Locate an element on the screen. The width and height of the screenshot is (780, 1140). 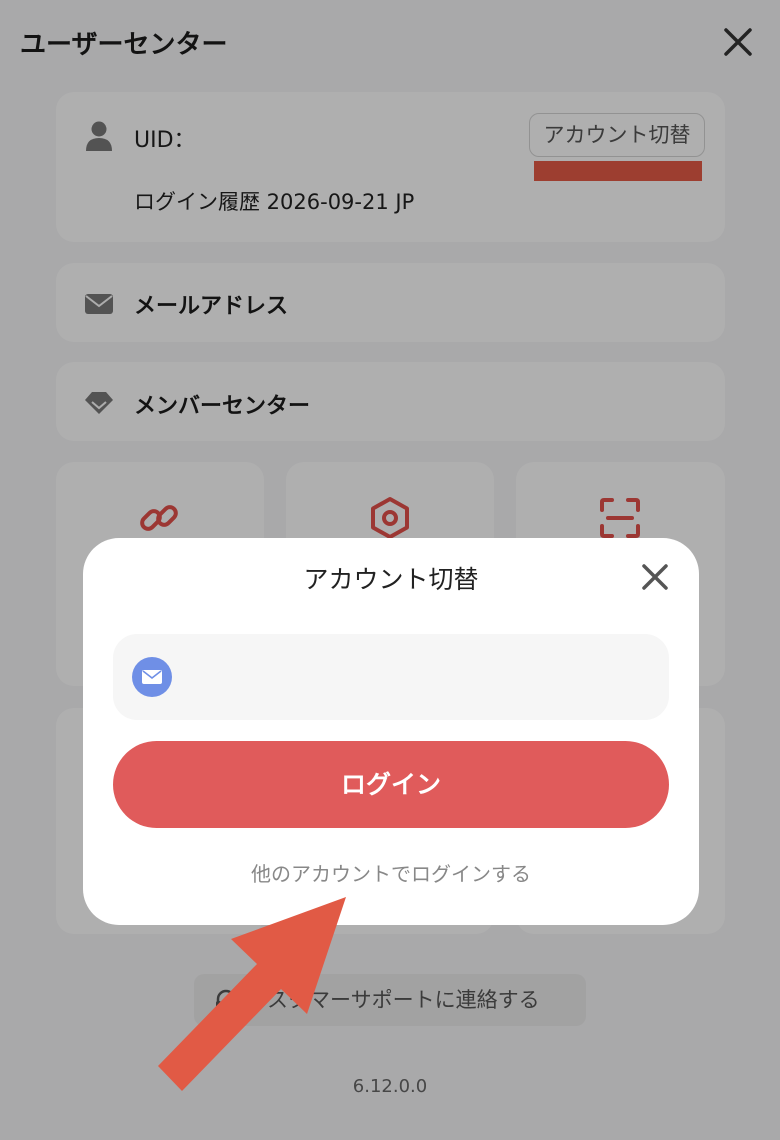
other-account-login-link: 他のアカウントでログインする is located at coordinates (391, 872).